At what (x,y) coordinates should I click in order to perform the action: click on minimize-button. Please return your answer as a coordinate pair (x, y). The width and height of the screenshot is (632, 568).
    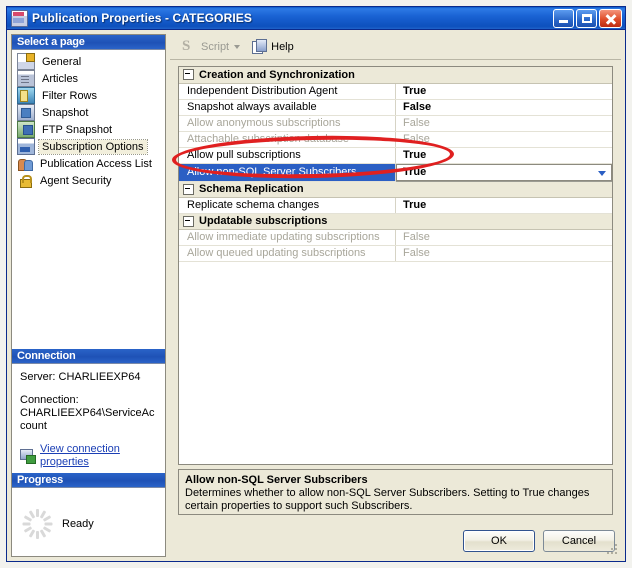
    Looking at the image, I should click on (563, 18).